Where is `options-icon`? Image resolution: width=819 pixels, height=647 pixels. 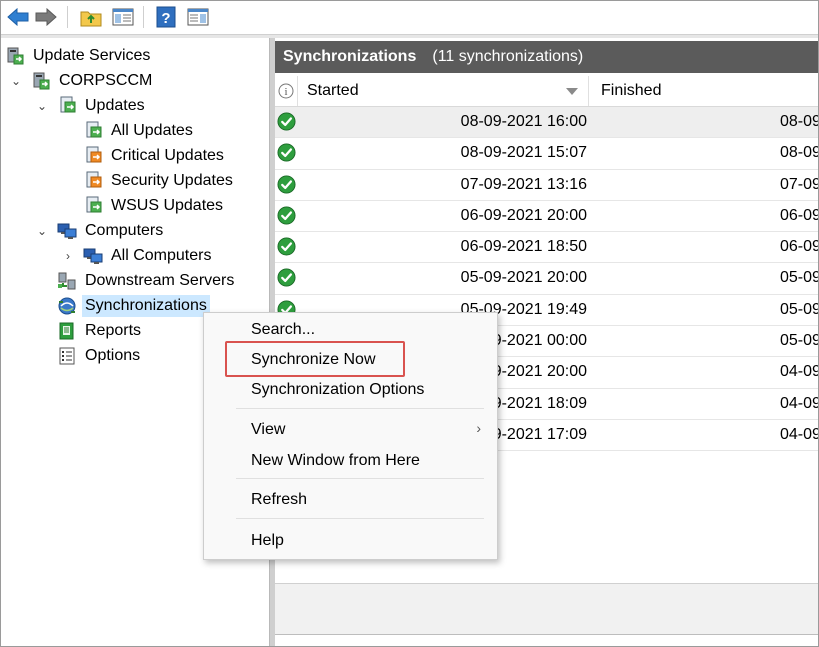
options-icon is located at coordinates (67, 356).